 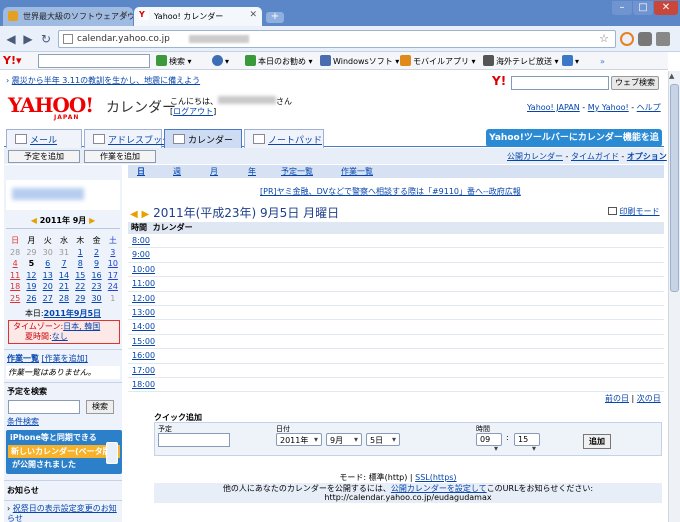 I want to click on minical-day: 27, so click(x=48, y=299).